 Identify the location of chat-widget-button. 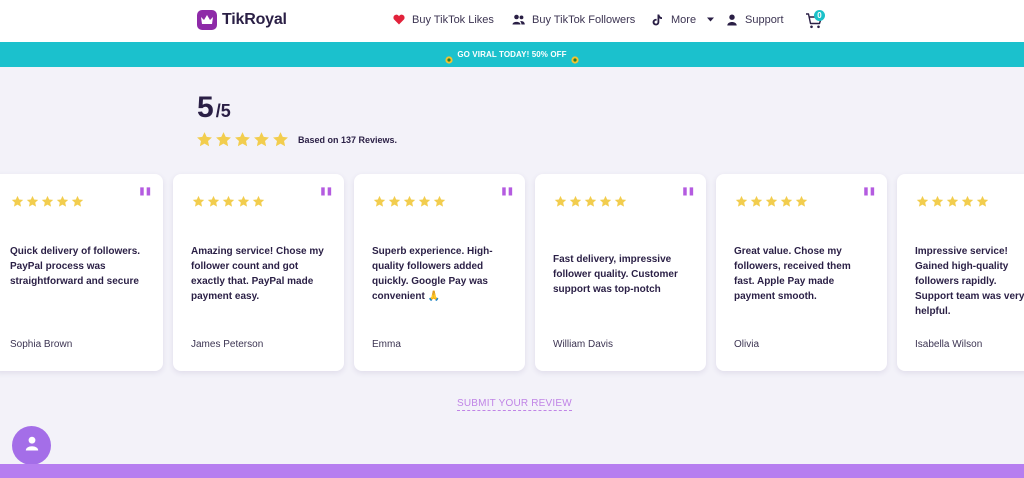
(31, 445).